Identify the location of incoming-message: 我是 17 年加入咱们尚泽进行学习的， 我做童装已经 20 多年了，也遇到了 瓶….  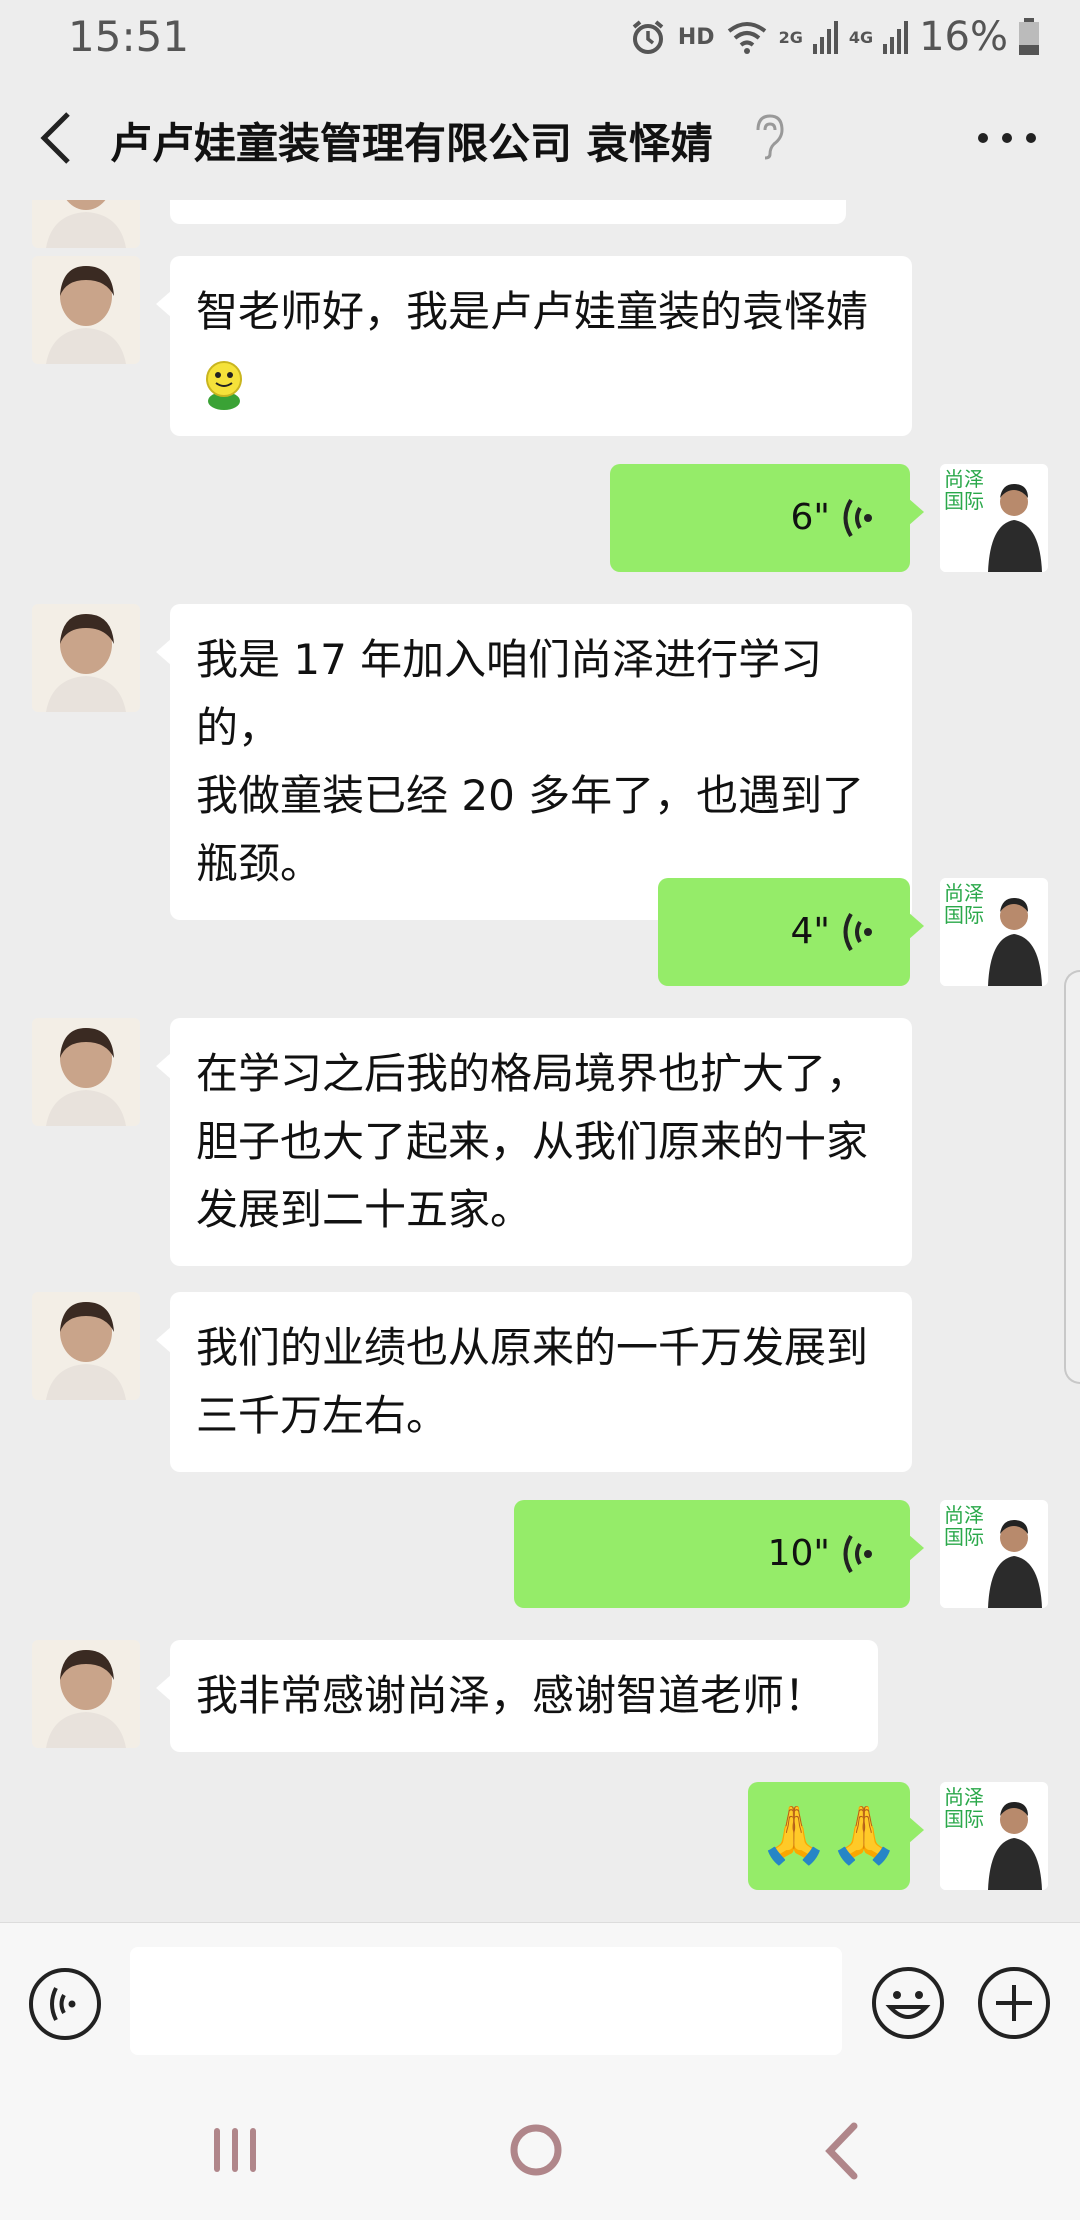
(534, 762).